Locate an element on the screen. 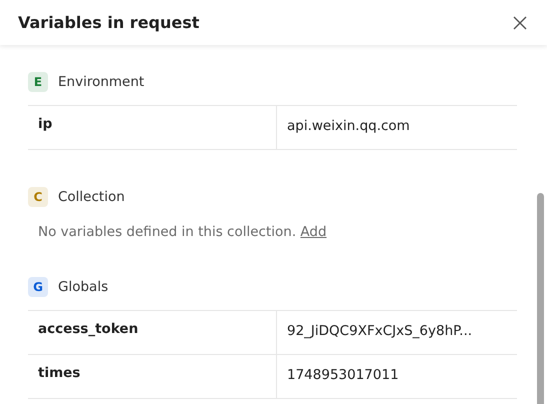  section-title: Globals is located at coordinates (83, 287).